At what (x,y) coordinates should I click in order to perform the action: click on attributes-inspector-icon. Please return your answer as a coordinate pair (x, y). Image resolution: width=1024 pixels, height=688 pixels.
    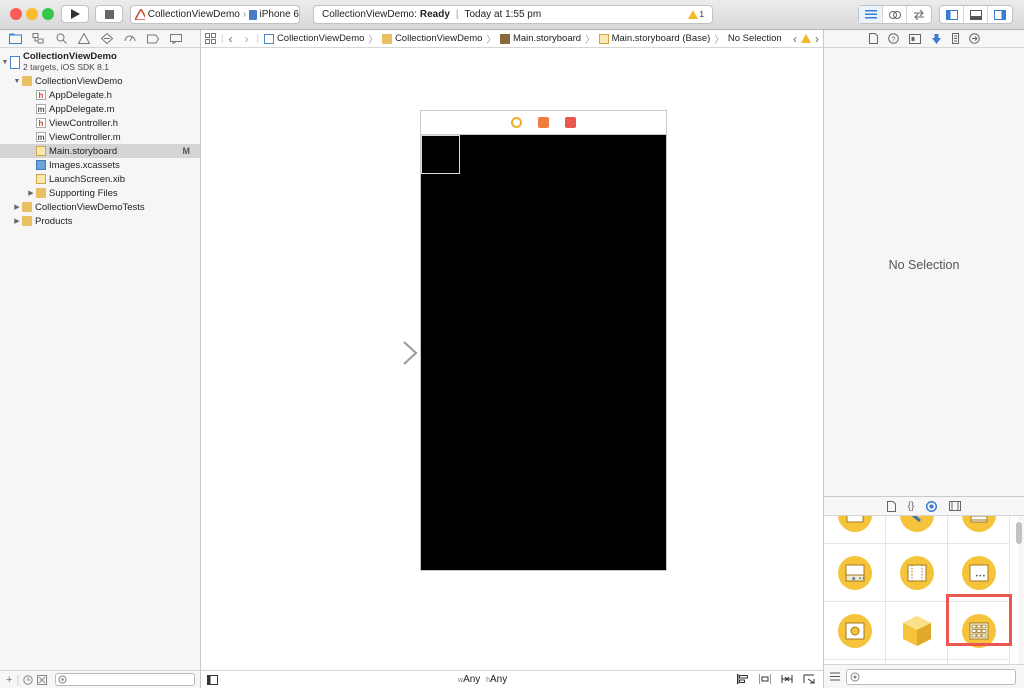
    Looking at the image, I should click on (936, 39).